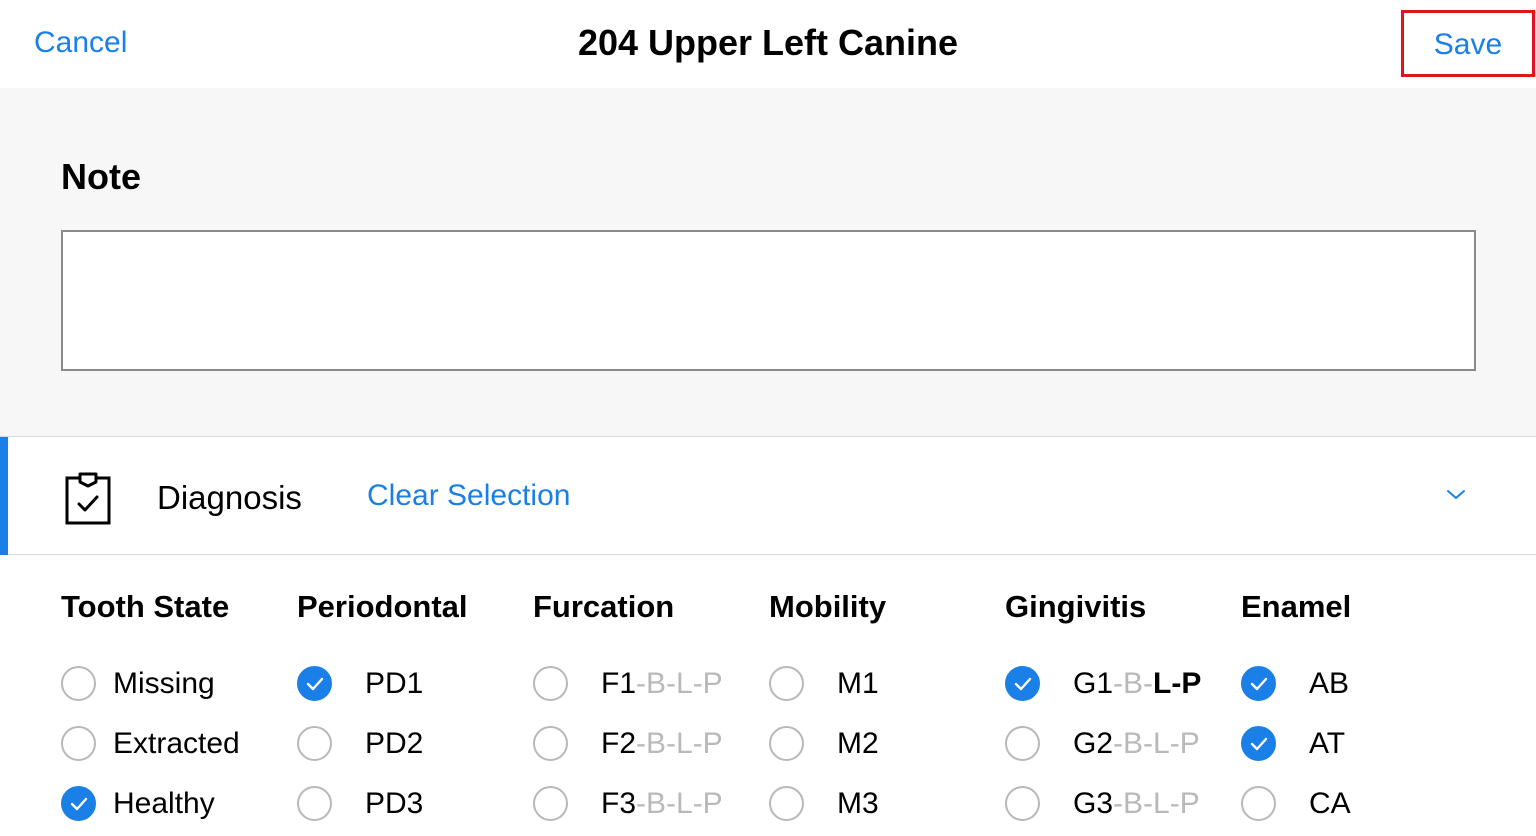 The image size is (1536, 836). I want to click on option-label-main: G3, so click(1093, 803).